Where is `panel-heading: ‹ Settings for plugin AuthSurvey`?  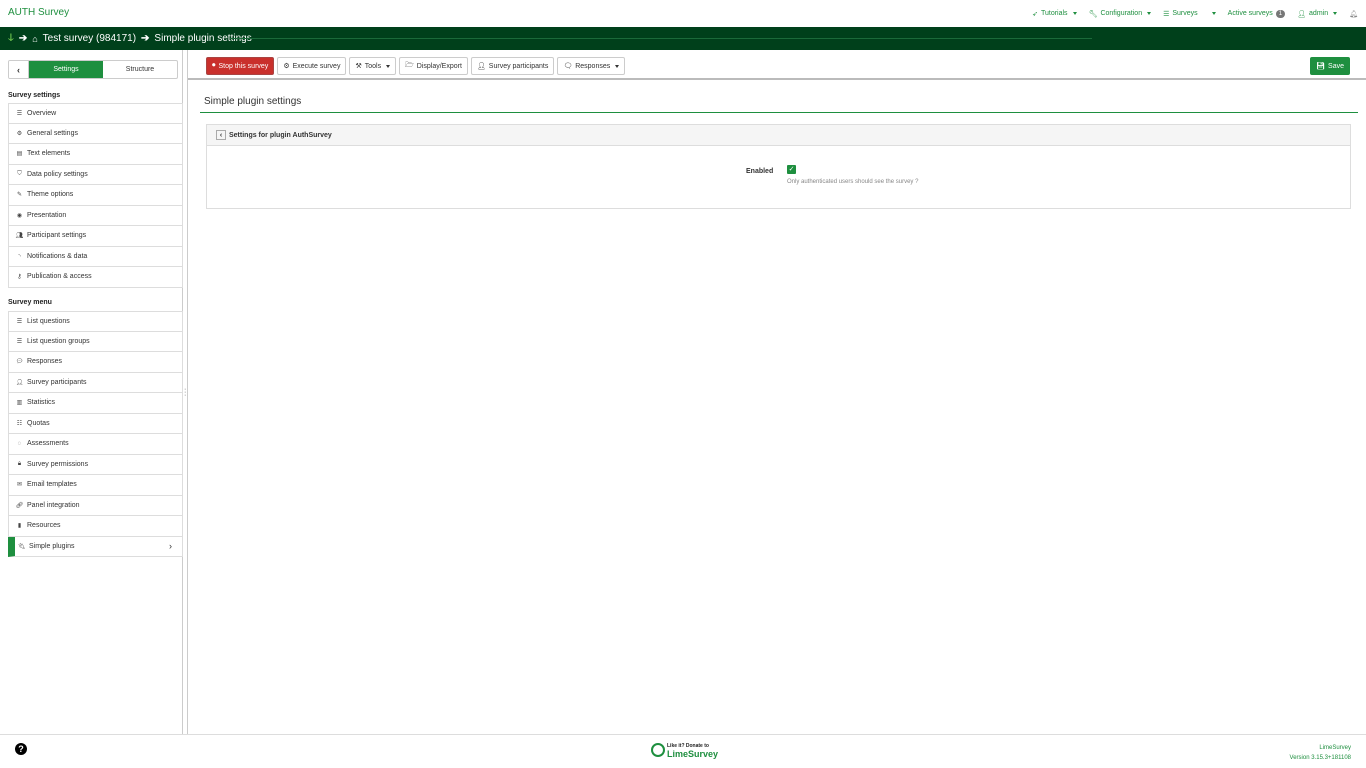
panel-heading: ‹ Settings for plugin AuthSurvey is located at coordinates (778, 135).